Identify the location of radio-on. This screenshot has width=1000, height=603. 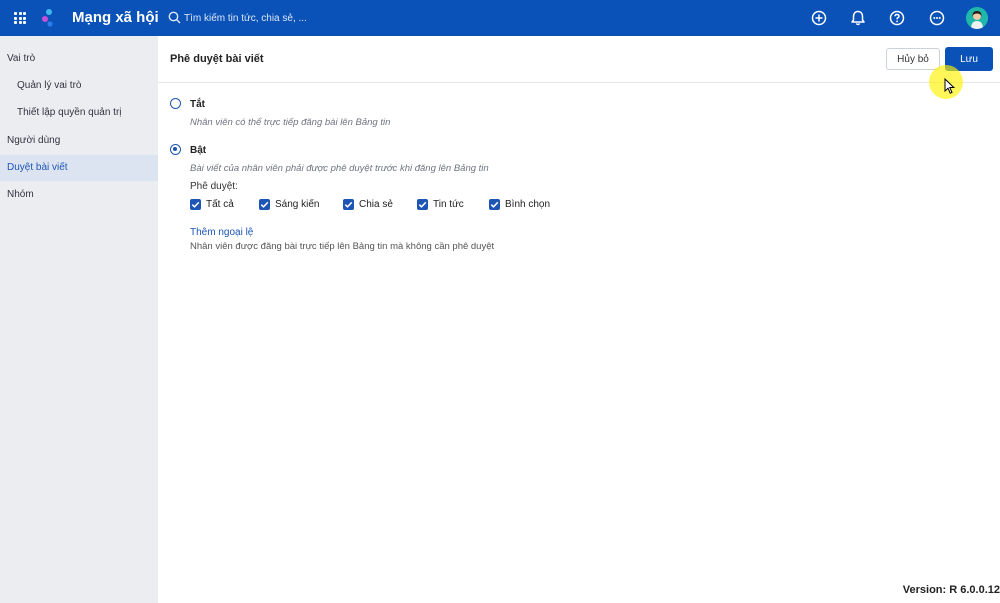
(175, 149).